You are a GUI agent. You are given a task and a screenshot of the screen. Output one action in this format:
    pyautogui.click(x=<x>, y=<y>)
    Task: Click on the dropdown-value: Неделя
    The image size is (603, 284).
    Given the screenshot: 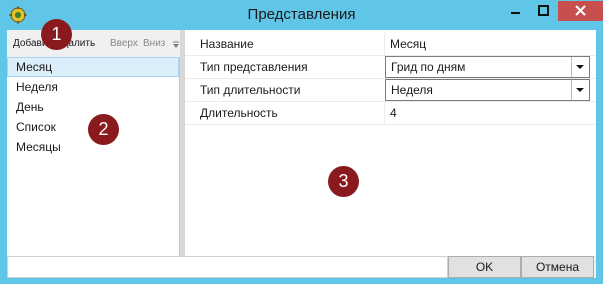 What is the action you would take?
    pyautogui.click(x=412, y=90)
    